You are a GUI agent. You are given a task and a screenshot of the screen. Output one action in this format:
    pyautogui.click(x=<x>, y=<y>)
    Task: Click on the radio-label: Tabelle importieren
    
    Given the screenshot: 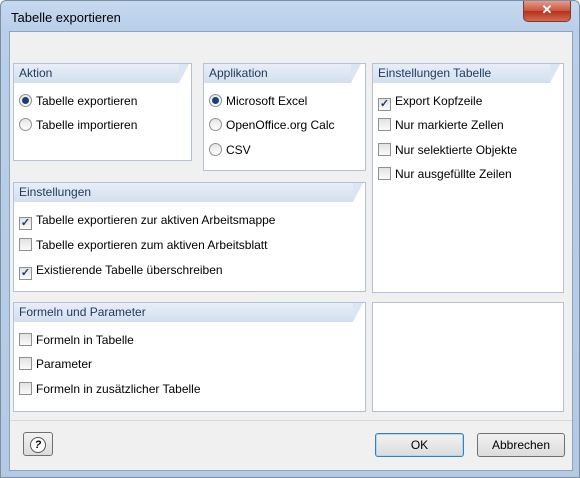 What is the action you would take?
    pyautogui.click(x=87, y=125)
    